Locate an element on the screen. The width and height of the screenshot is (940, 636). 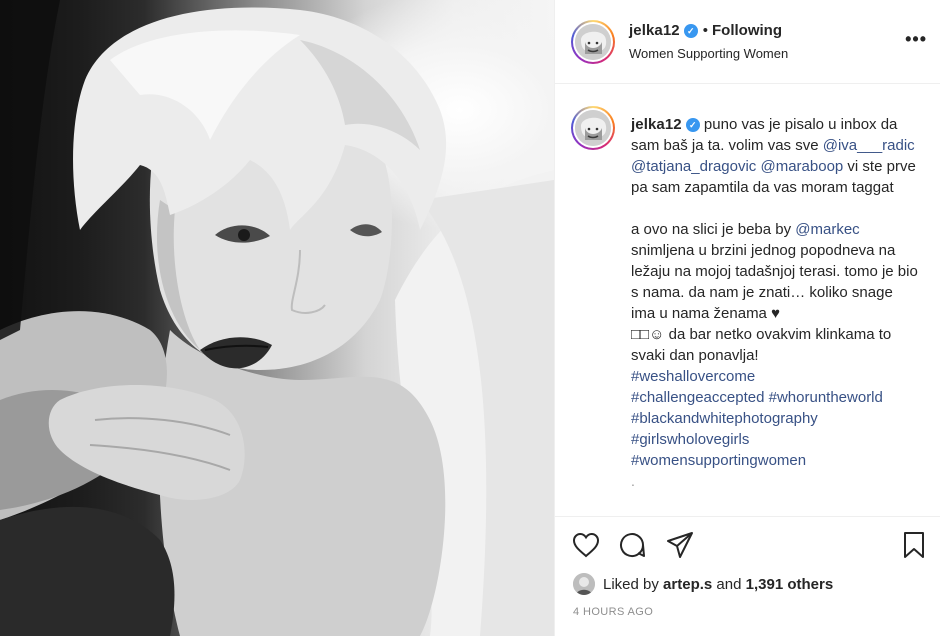
mention-link: @tatjana_dragovic is located at coordinates (693, 166).